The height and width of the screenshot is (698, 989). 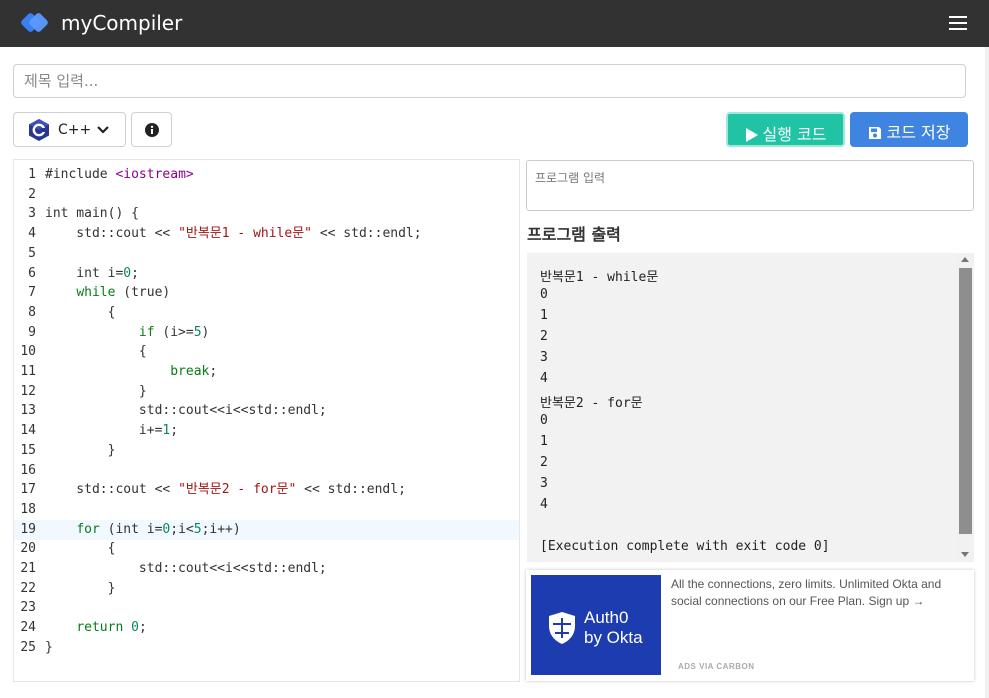 What do you see at coordinates (266, 471) in the screenshot?
I see `code-line: 16` at bounding box center [266, 471].